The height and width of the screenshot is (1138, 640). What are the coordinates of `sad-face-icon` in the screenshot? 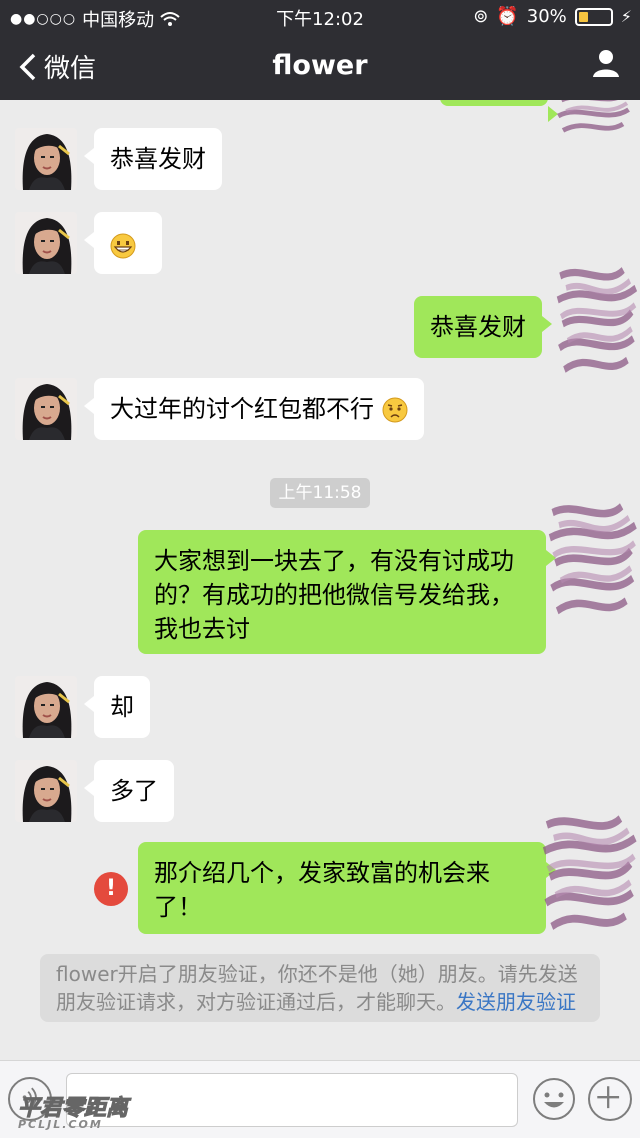 It's located at (395, 410).